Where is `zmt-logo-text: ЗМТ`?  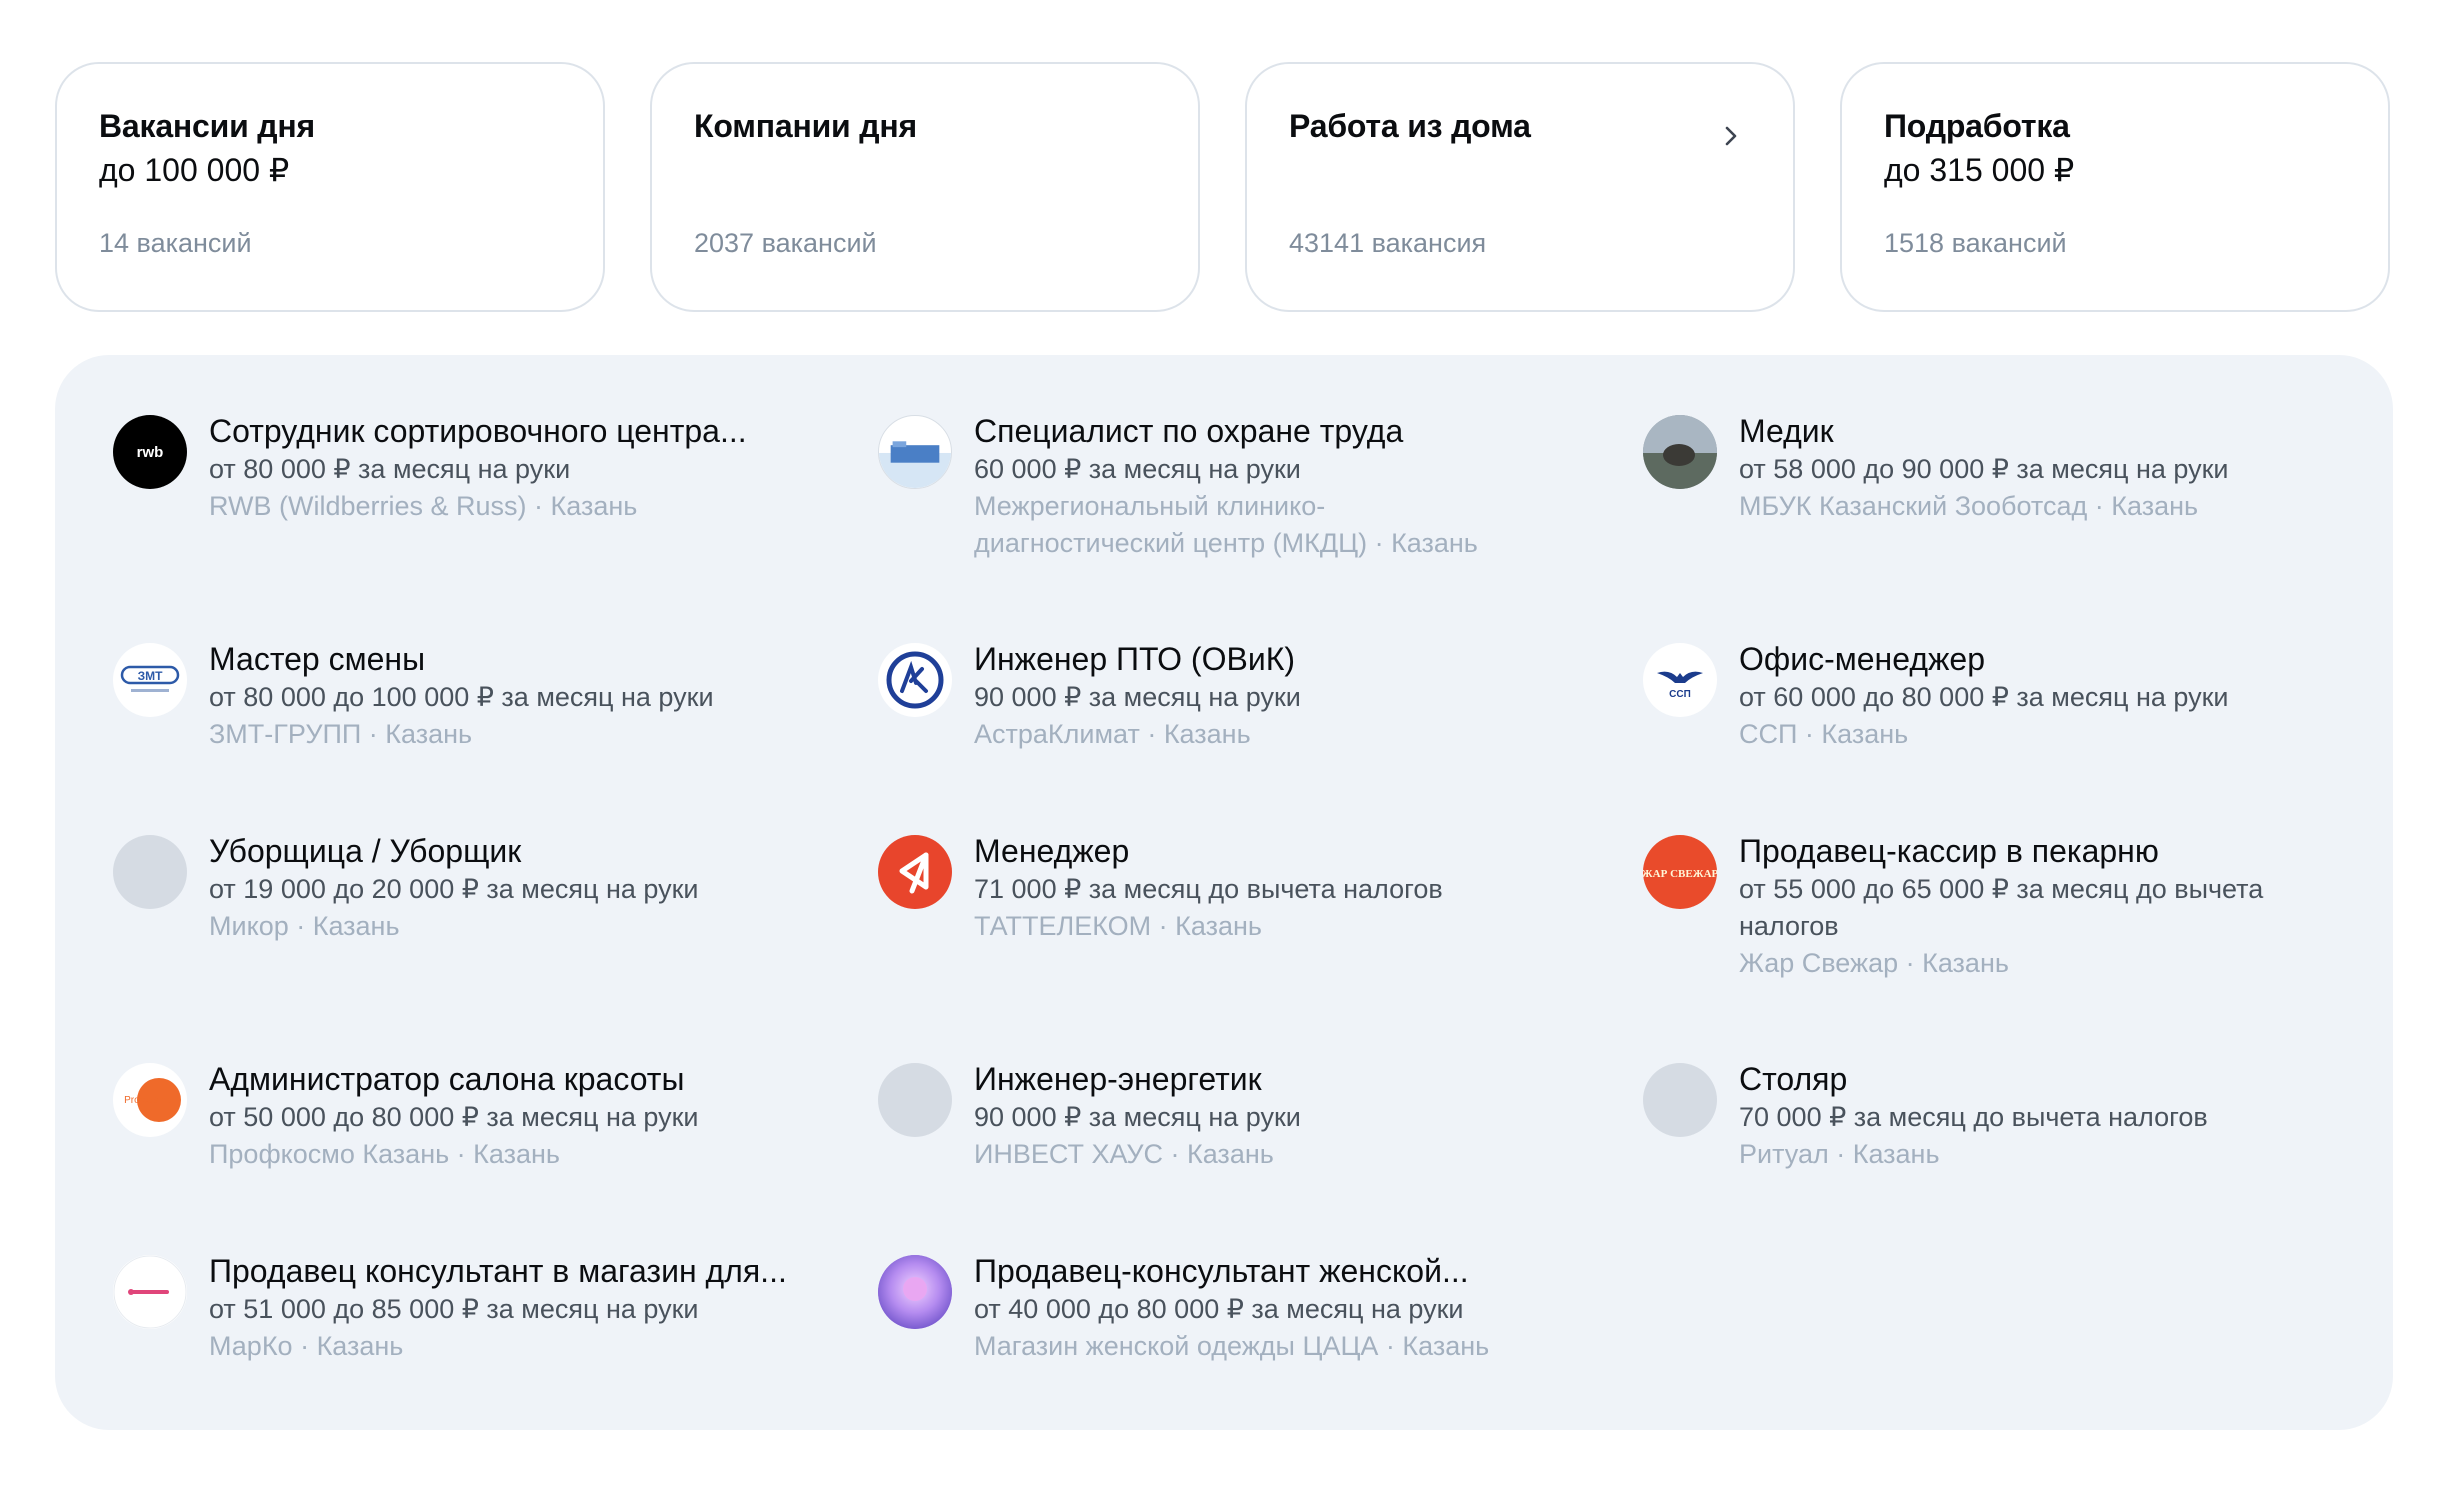
zmt-logo-text: ЗМТ is located at coordinates (151, 676).